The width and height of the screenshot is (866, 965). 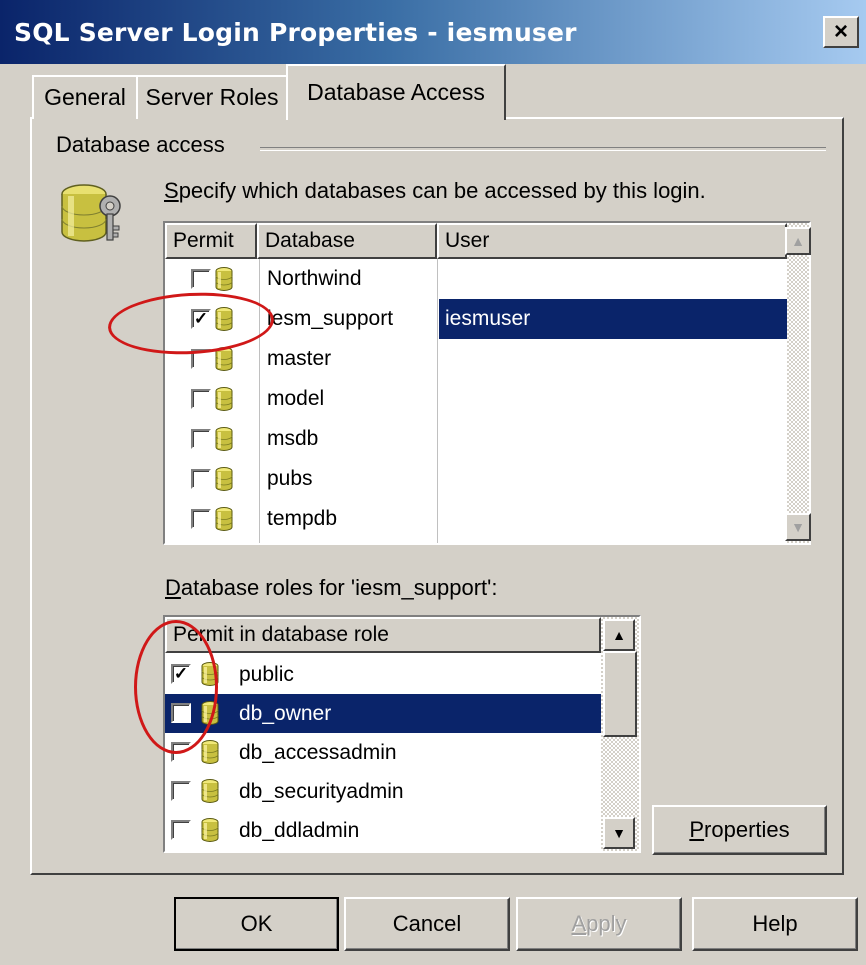 What do you see at coordinates (383, 635) in the screenshot?
I see `column-header-role: Permit in database role` at bounding box center [383, 635].